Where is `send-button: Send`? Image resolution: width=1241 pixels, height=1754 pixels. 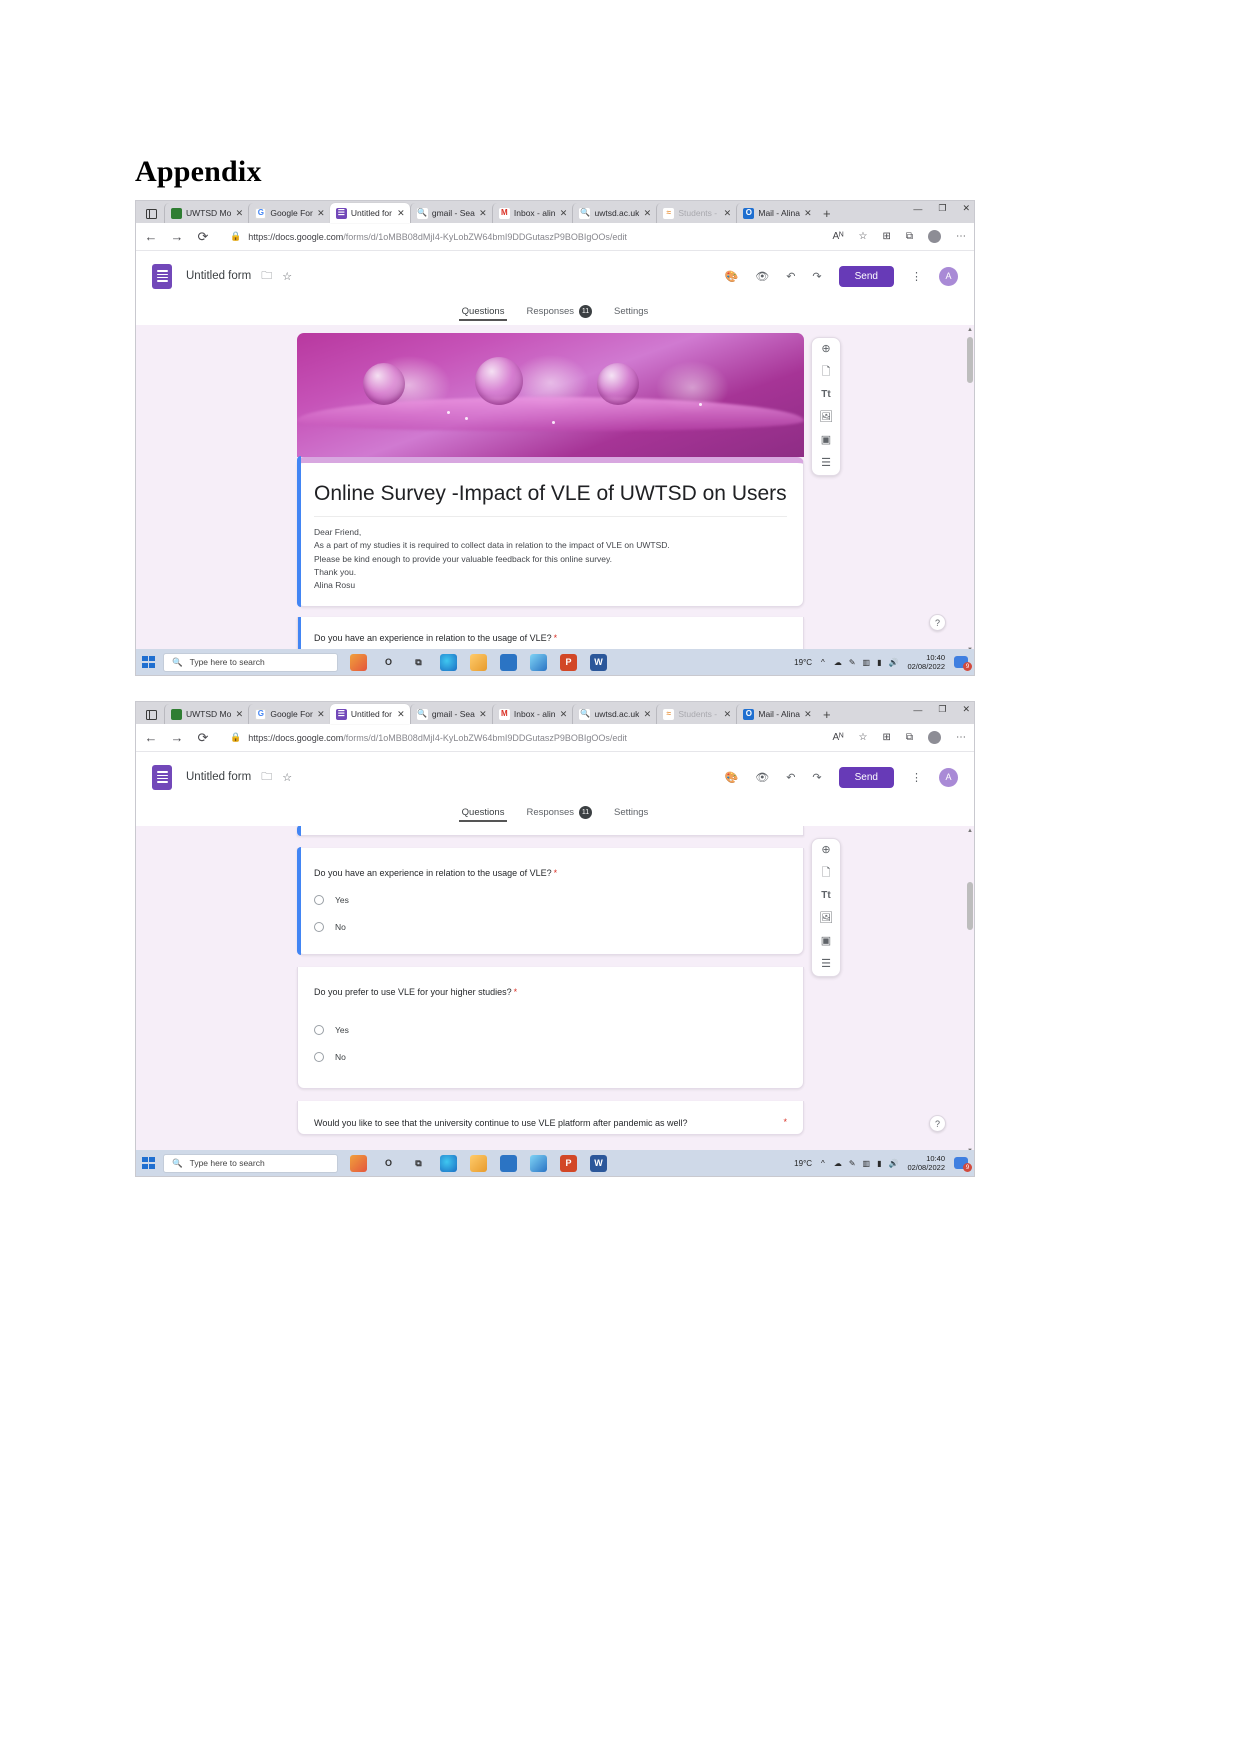
send-button: Send is located at coordinates (866, 777).